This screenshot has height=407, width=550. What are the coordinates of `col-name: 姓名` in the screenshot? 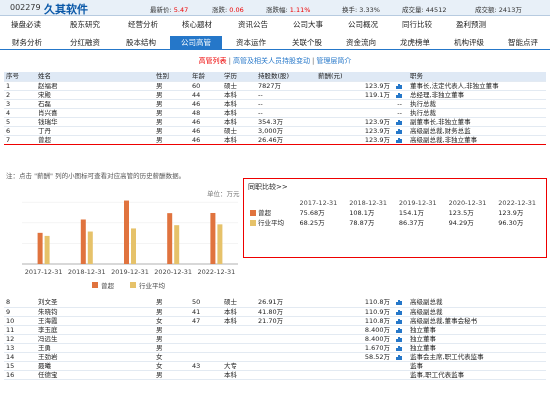 It's located at (95, 77).